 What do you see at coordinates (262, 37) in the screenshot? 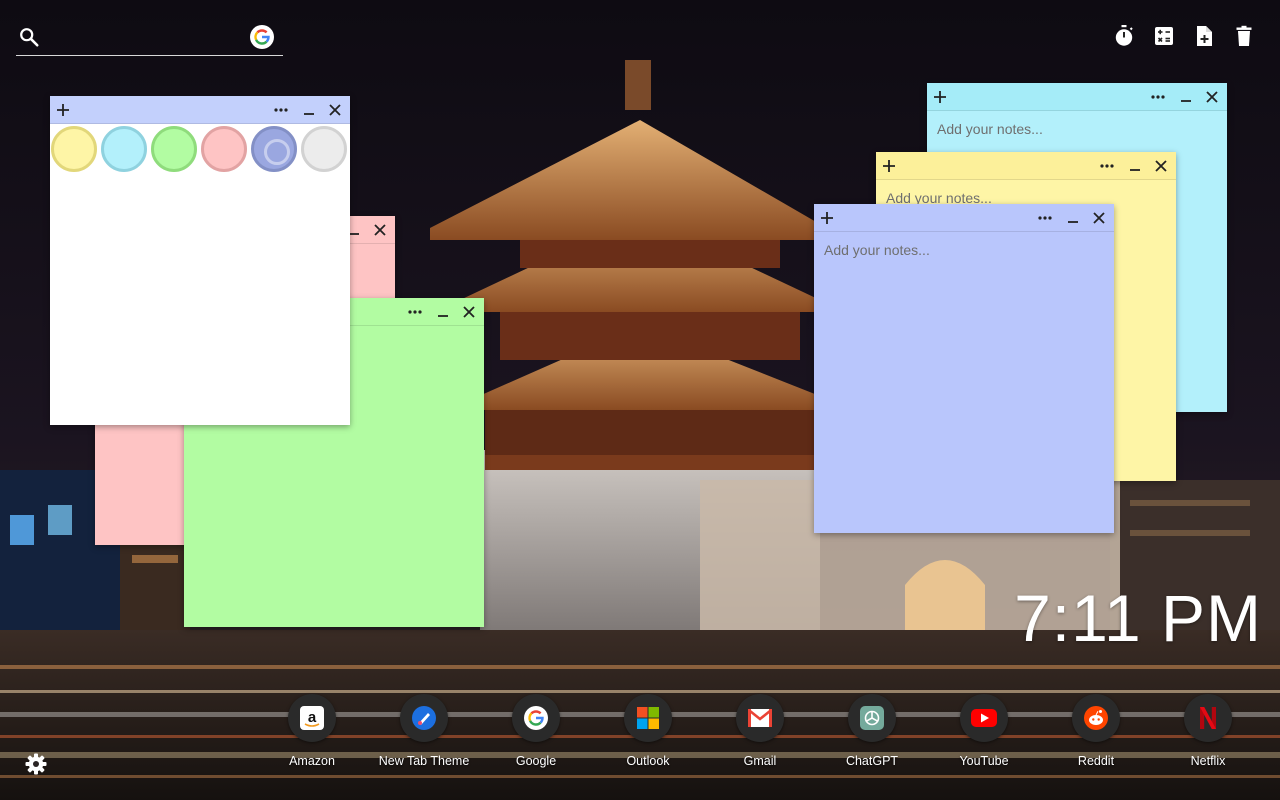
I see `google-logo` at bounding box center [262, 37].